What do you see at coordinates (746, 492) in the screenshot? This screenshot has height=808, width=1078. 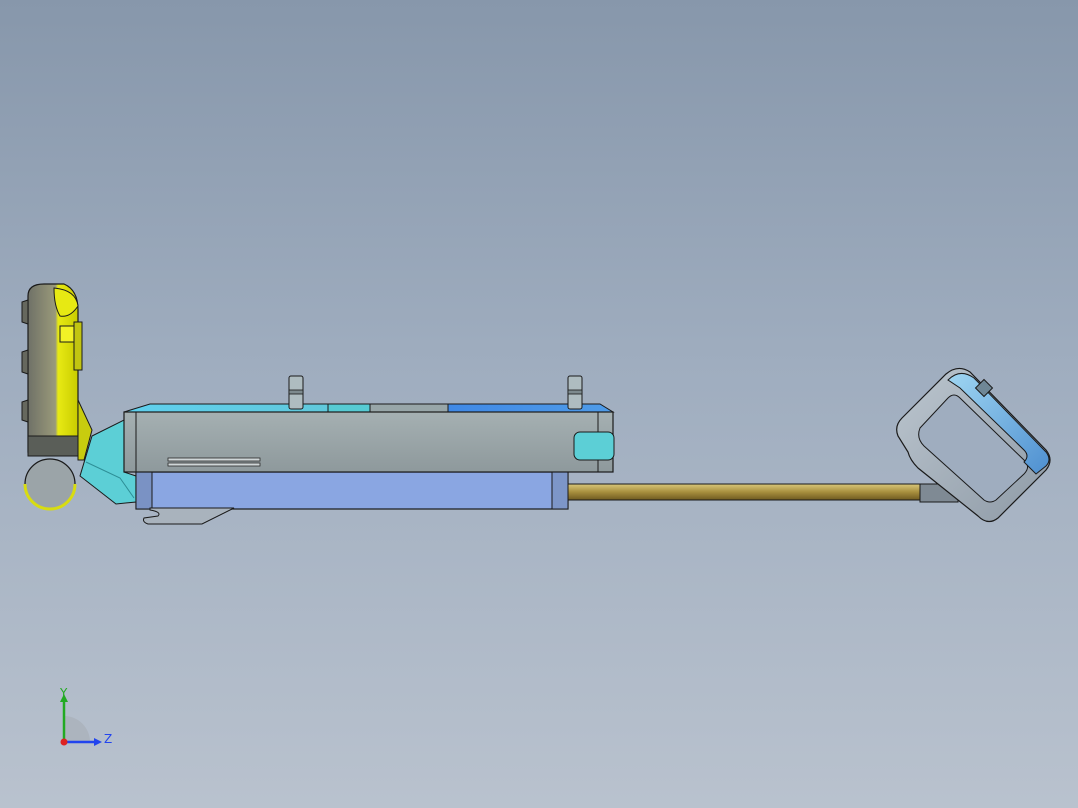 I see `brass-rod` at bounding box center [746, 492].